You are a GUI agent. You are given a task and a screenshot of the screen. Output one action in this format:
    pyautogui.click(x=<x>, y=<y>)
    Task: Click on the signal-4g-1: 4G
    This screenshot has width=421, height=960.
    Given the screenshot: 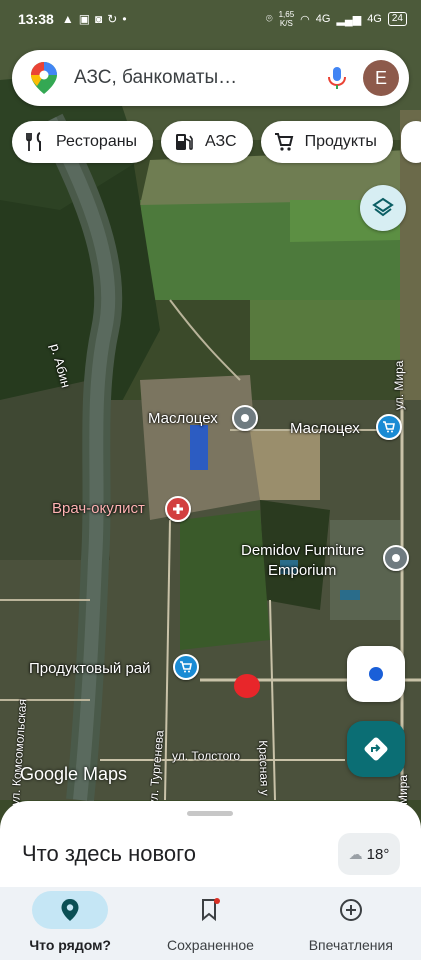 What is the action you would take?
    pyautogui.click(x=323, y=19)
    